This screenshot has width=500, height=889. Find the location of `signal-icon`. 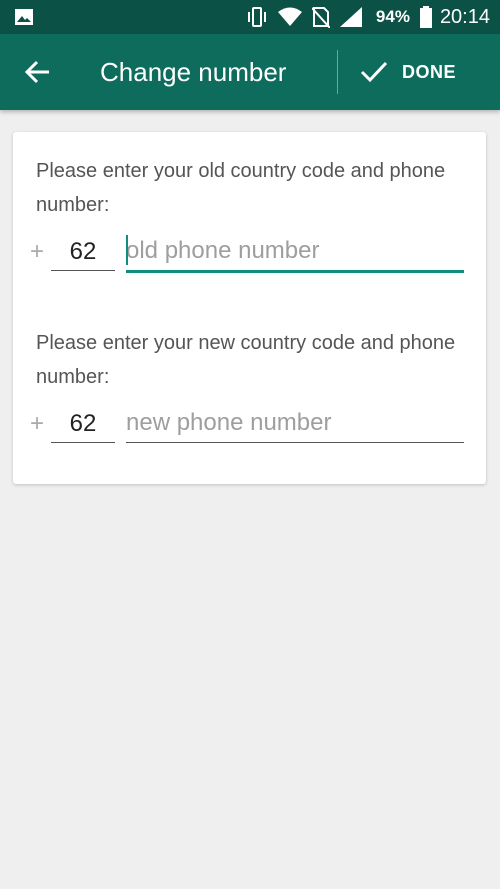

signal-icon is located at coordinates (350, 17).